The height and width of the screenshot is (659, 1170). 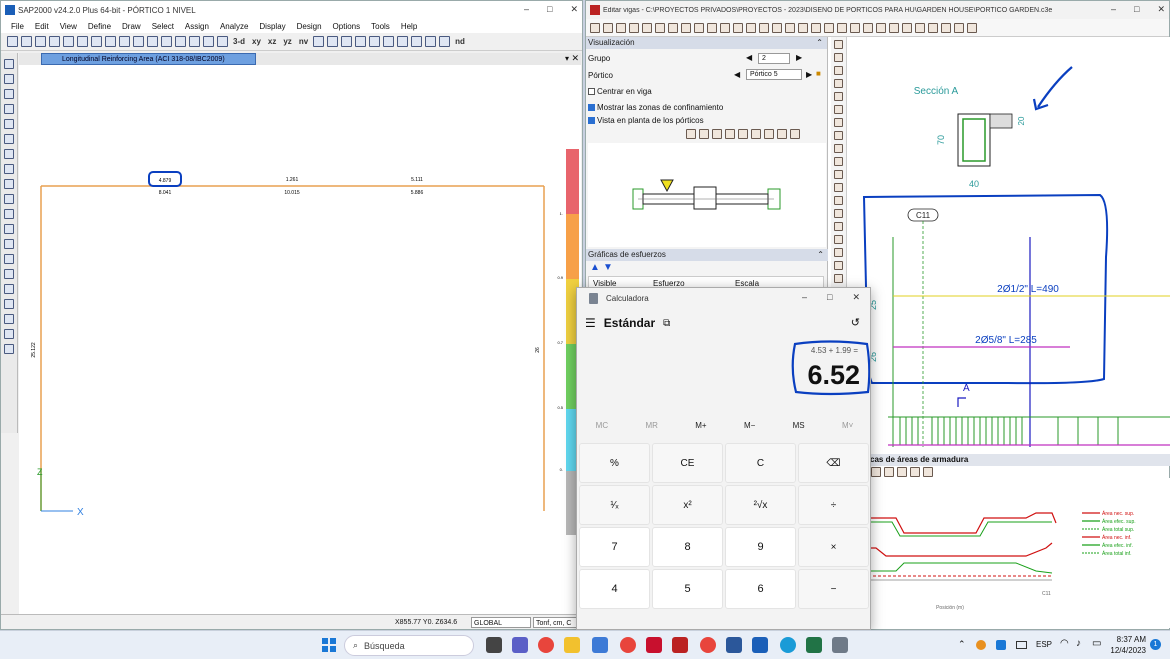 What do you see at coordinates (673, 27) in the screenshot?
I see `copy-icon` at bounding box center [673, 27].